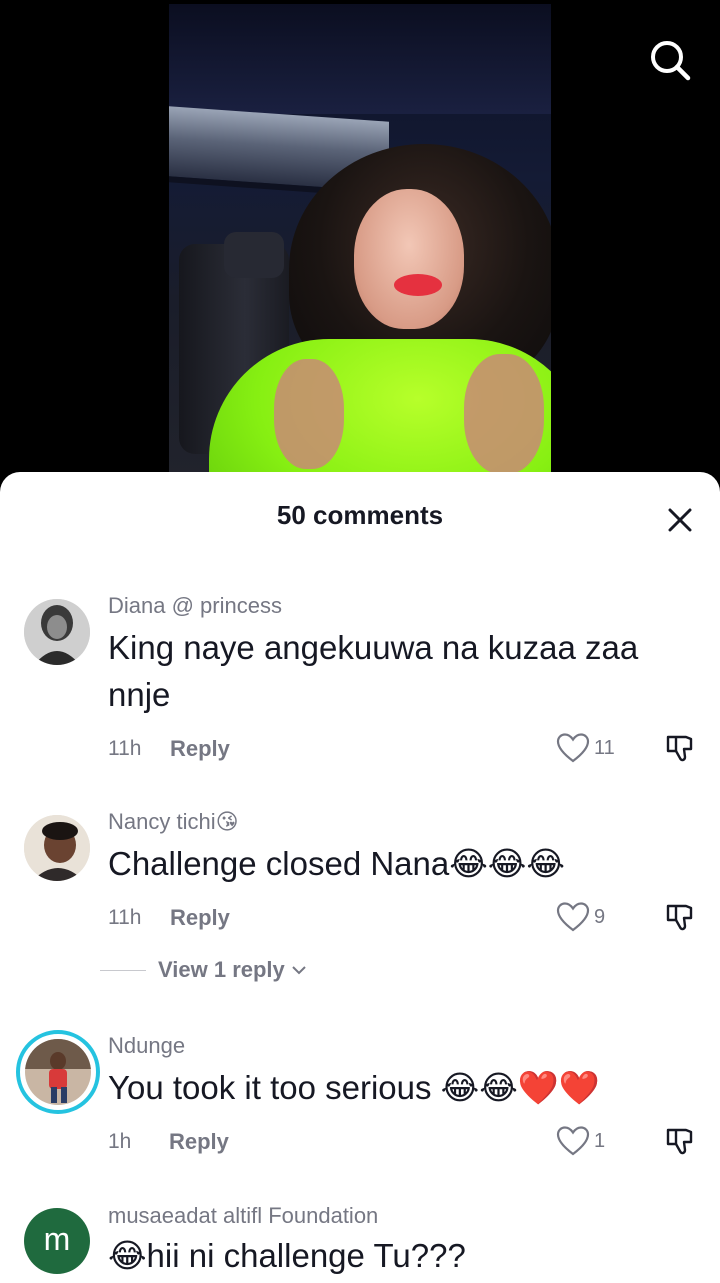 The image size is (720, 1283). What do you see at coordinates (360, 515) in the screenshot?
I see `comments-count-title: 50 comments` at bounding box center [360, 515].